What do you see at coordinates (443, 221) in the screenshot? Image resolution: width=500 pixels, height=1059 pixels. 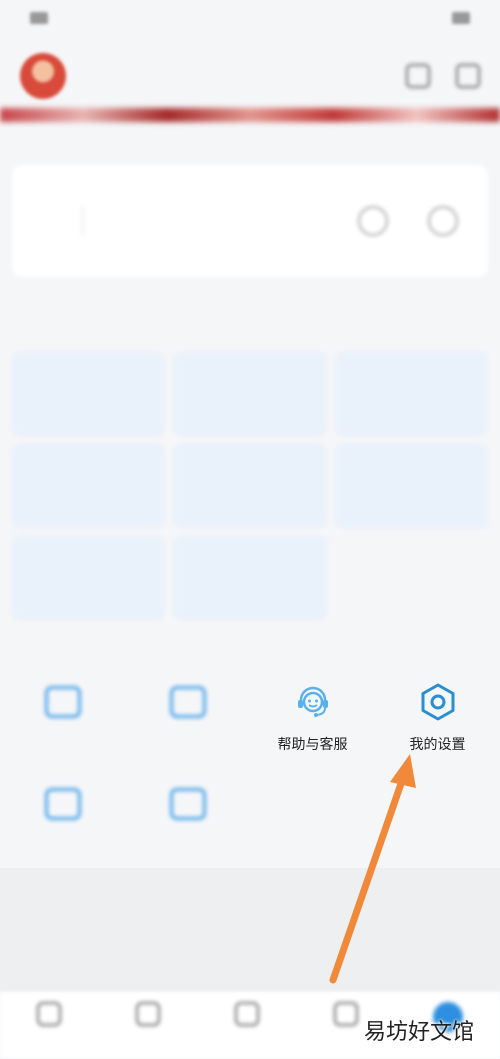 I see `info-icon` at bounding box center [443, 221].